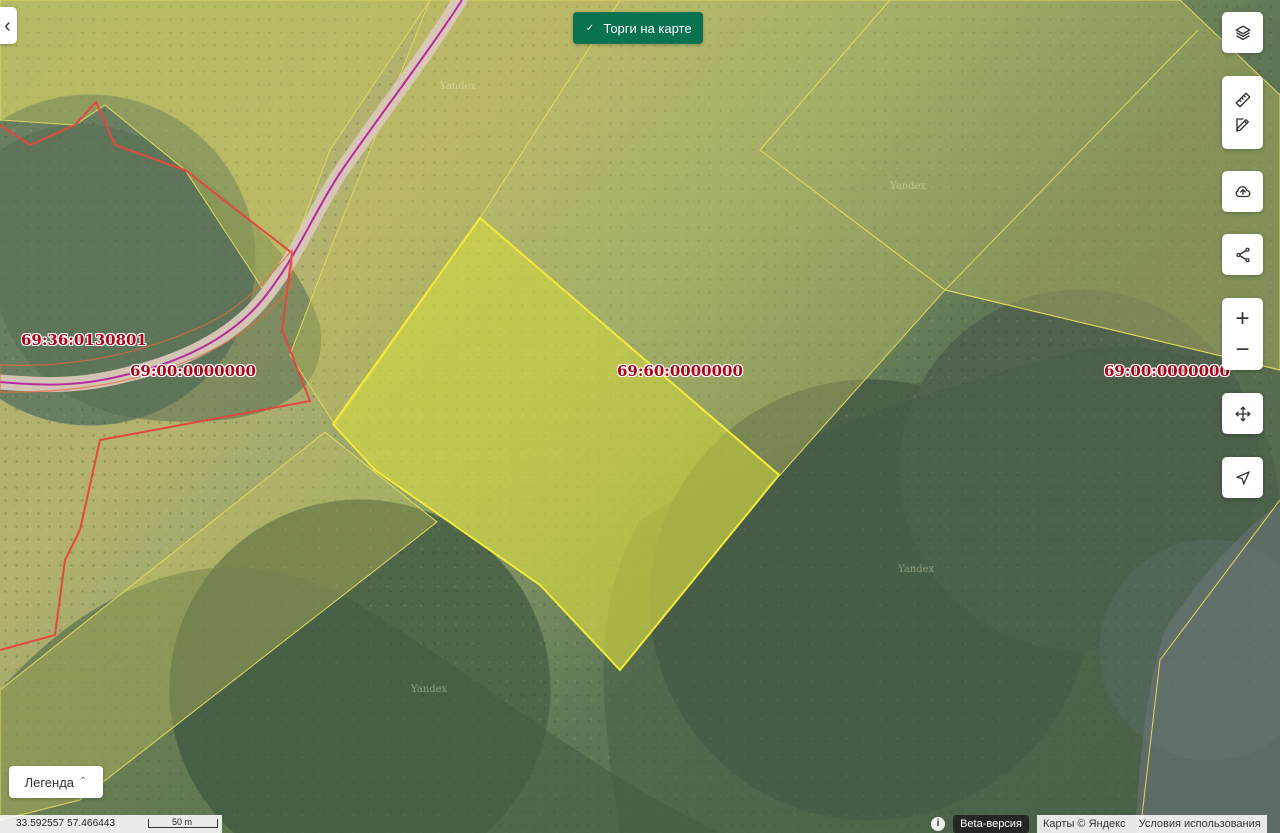 The image size is (1280, 833). What do you see at coordinates (590, 28) in the screenshot?
I see `checkmark-icon: ✓` at bounding box center [590, 28].